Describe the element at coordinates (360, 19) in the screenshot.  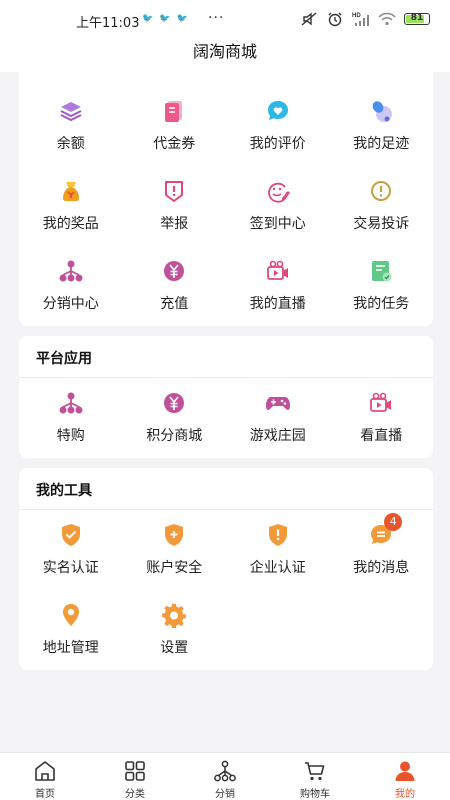
I see `signal-icon: HD` at that location.